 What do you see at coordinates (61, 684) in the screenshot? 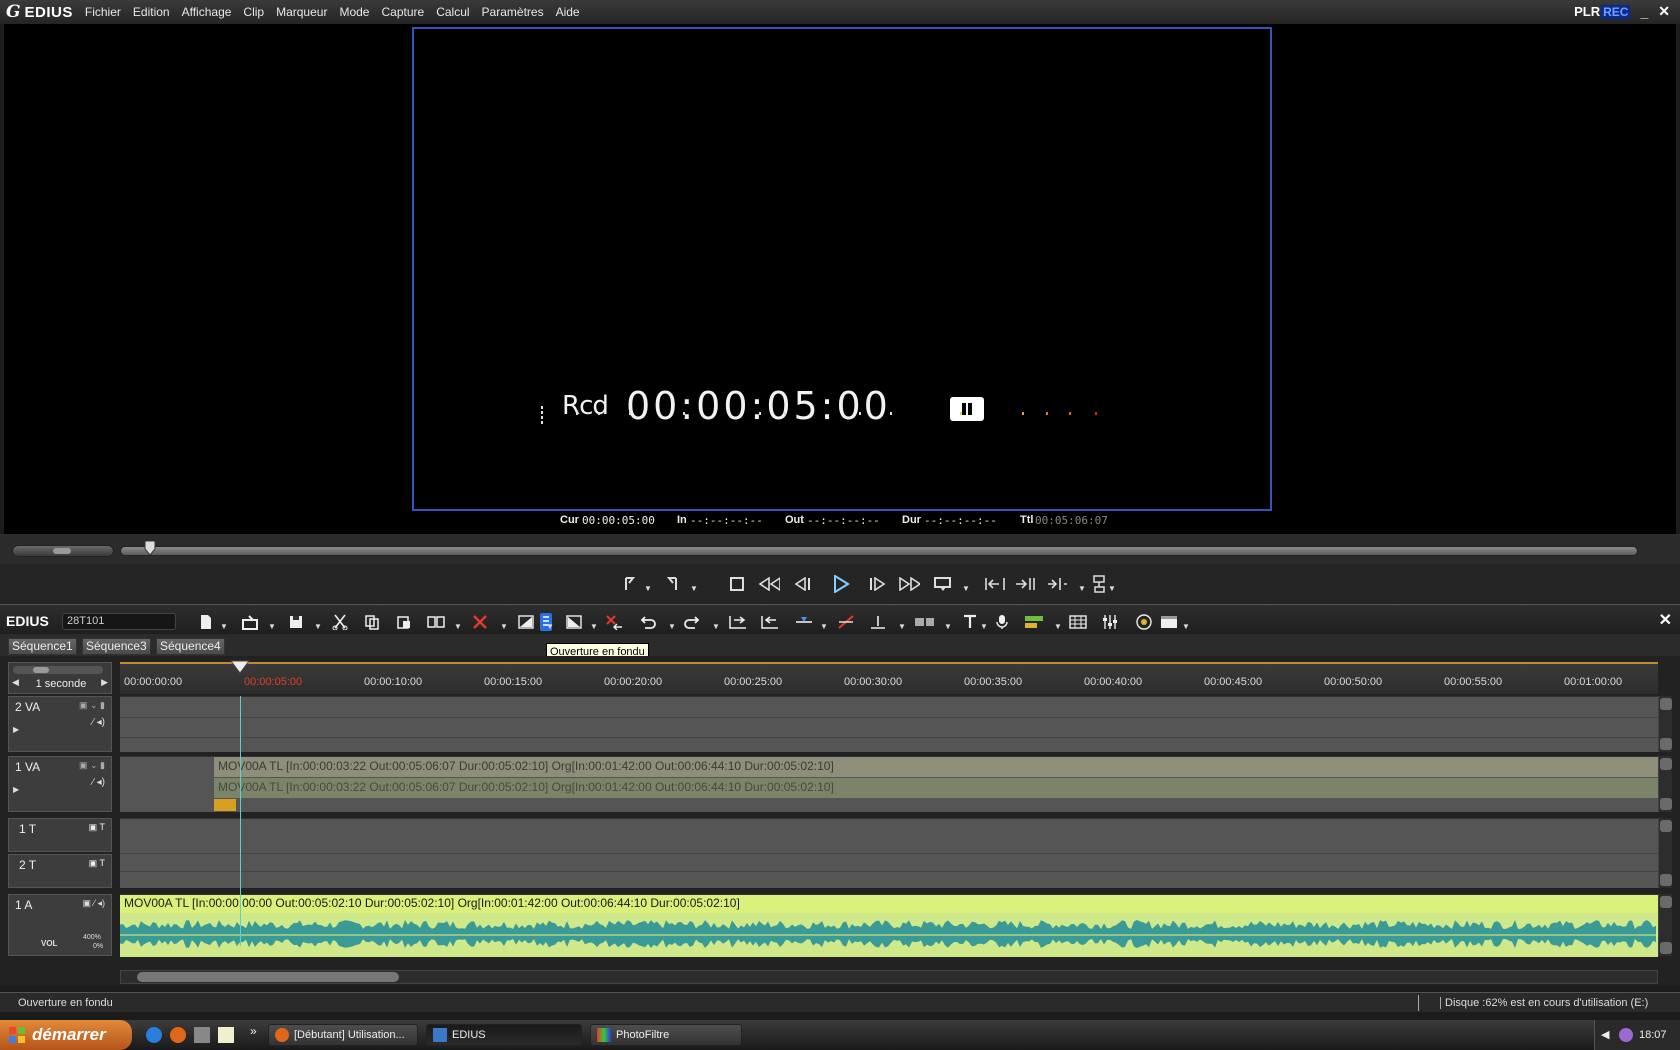
I see `scale-label: 1 seconde` at bounding box center [61, 684].